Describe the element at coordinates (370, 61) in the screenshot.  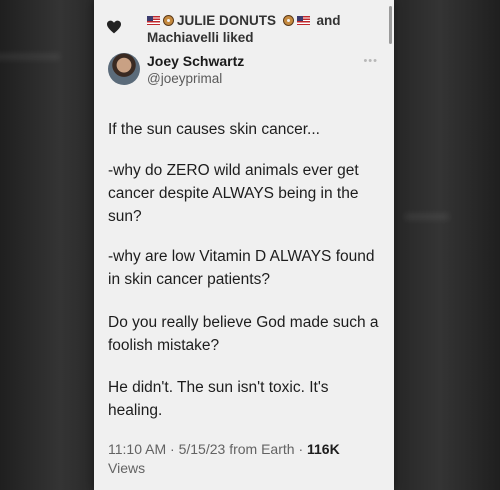
I see `more-options-icon: •••` at that location.